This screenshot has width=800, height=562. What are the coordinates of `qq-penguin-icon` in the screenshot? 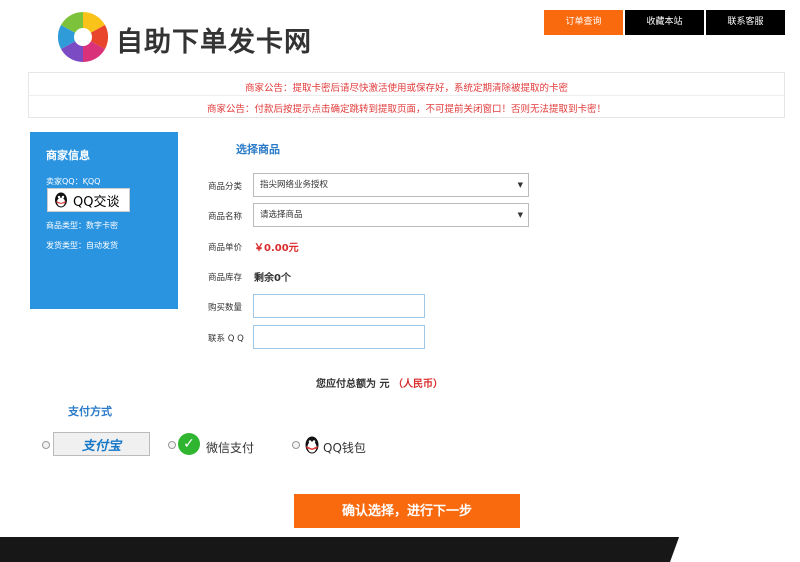 It's located at (61, 200).